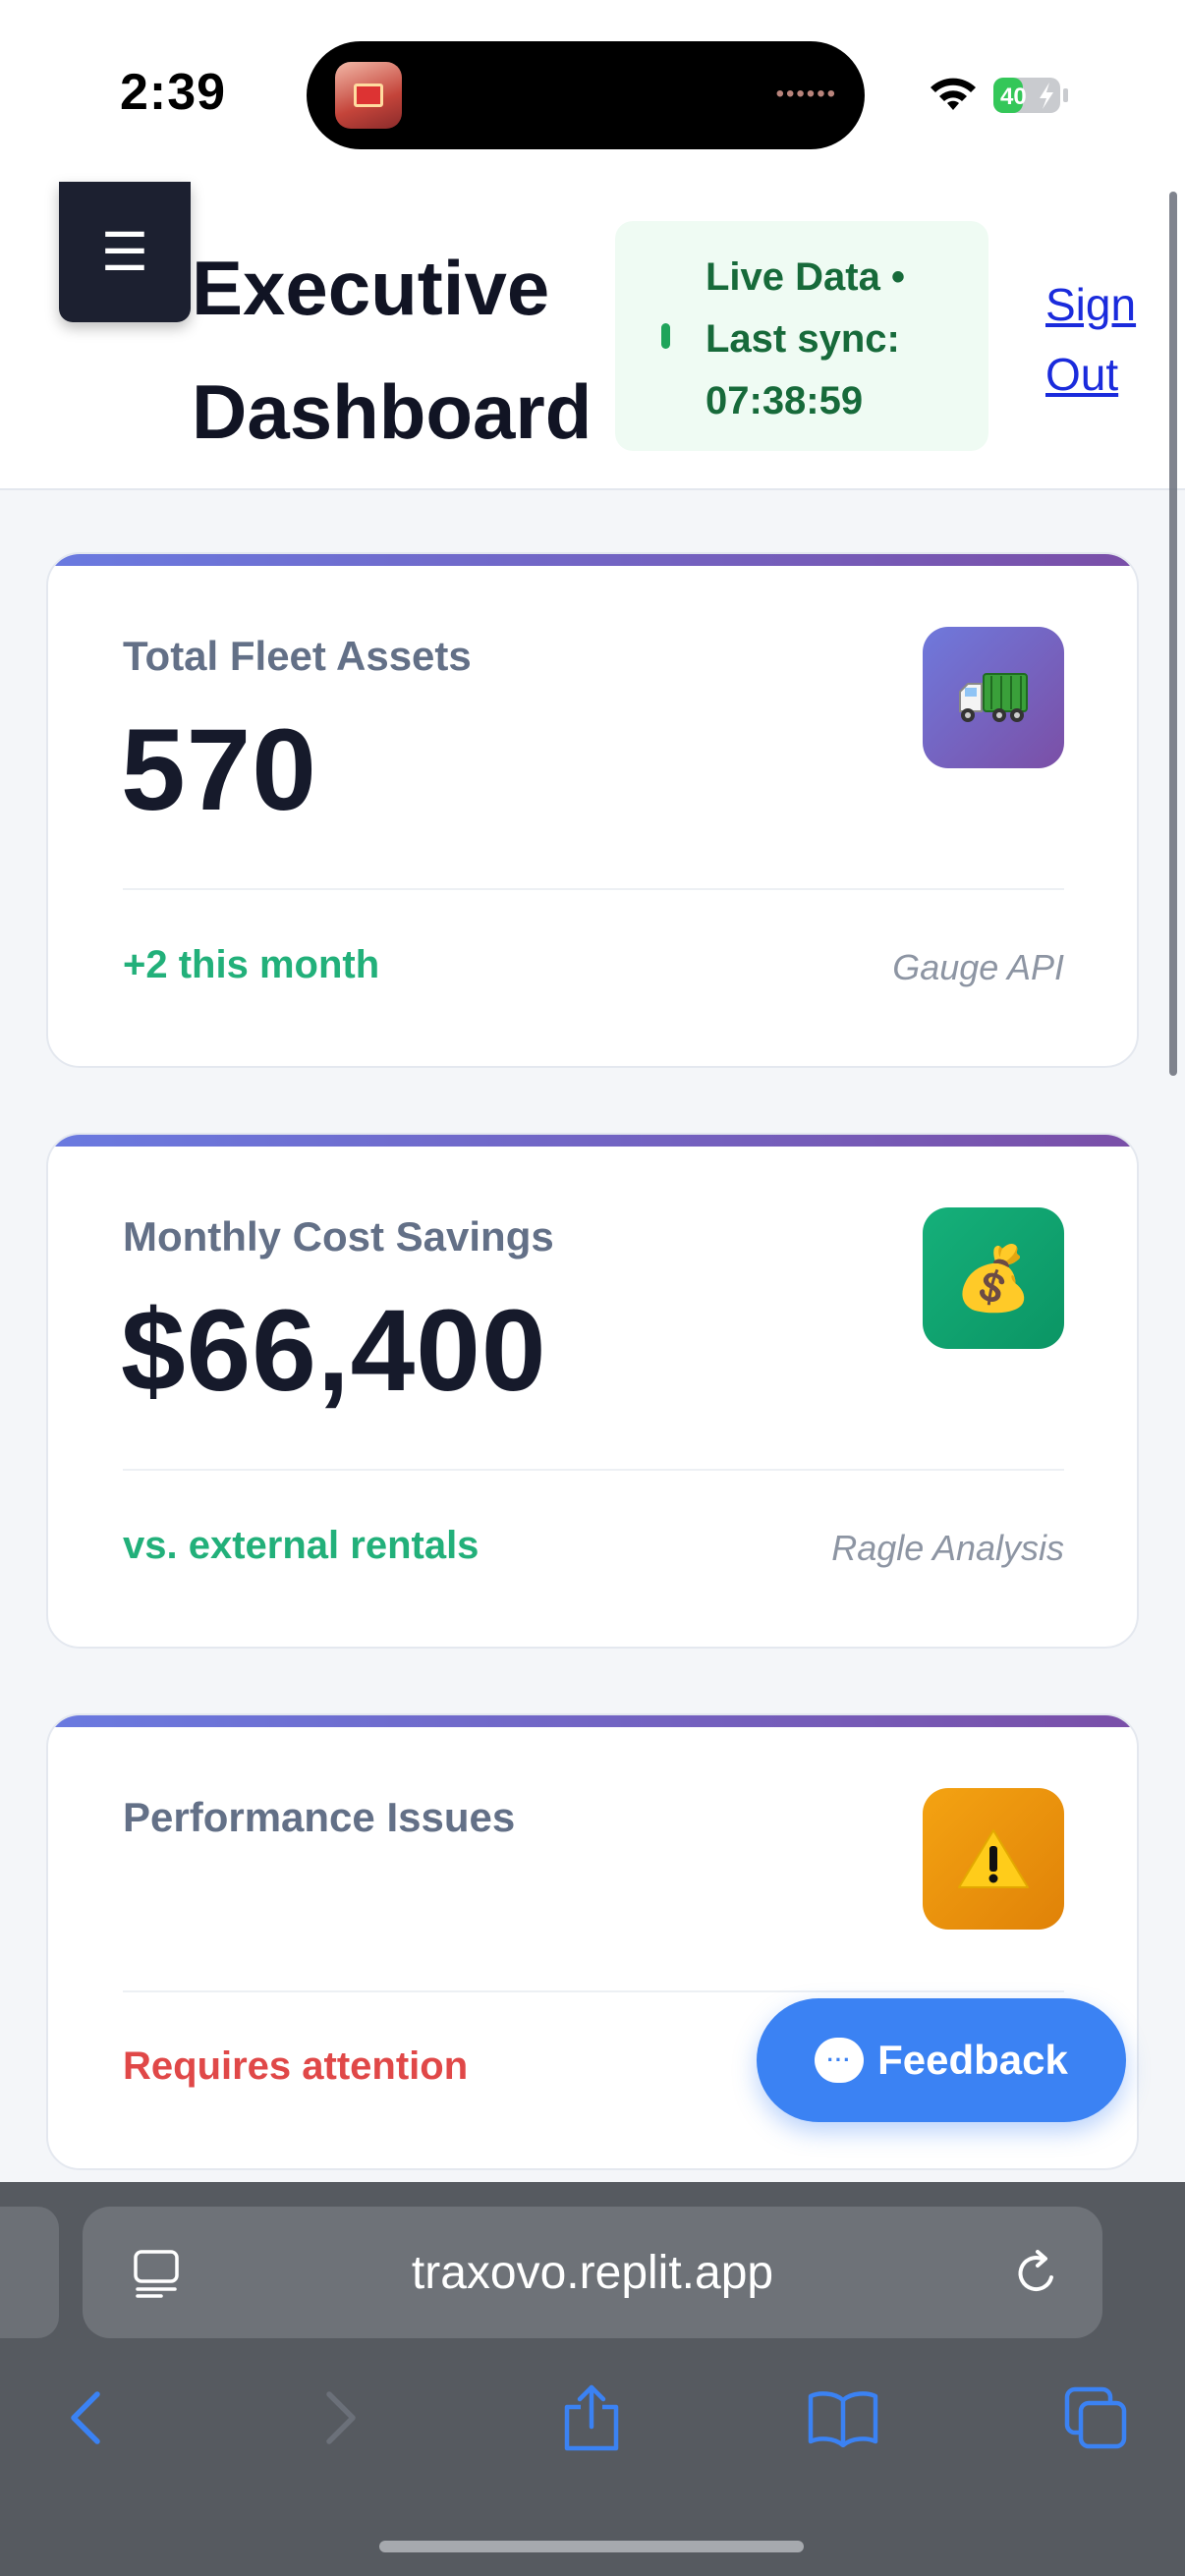 The height and width of the screenshot is (2576, 1185). I want to click on share-icon, so click(592, 2418).